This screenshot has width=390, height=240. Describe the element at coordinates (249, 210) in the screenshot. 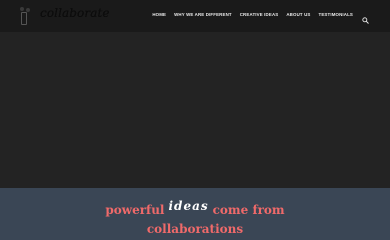

I see `tagline-word-come-from: come from` at that location.